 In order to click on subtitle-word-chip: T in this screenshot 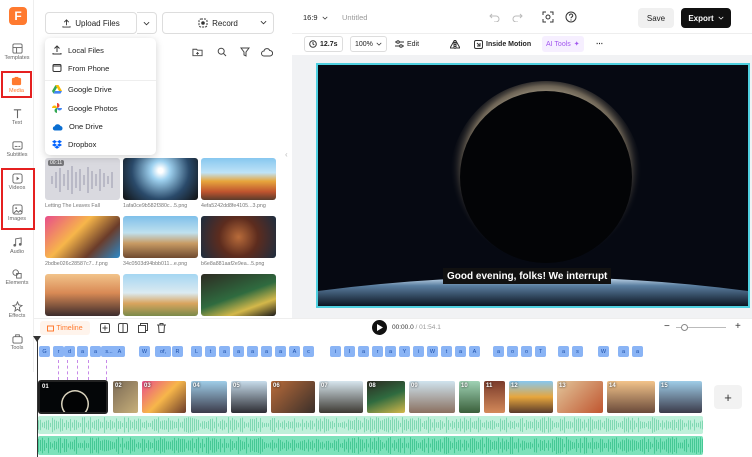, I will do `click(540, 351)`.